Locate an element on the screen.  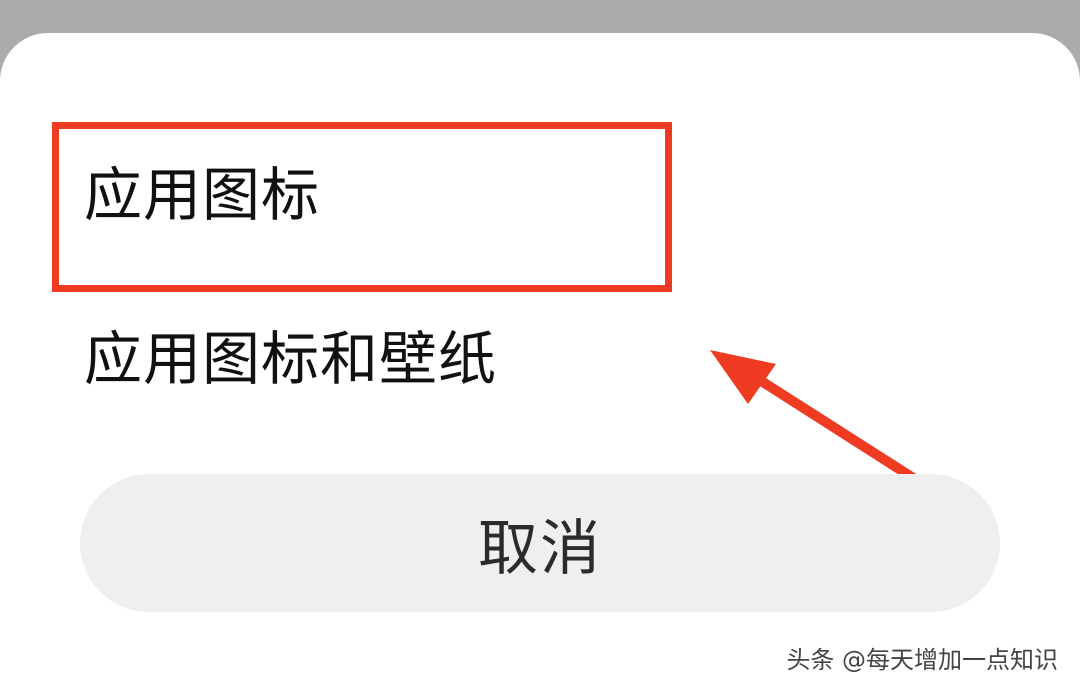
option-app-icons: 应用图标 is located at coordinates (202, 195).